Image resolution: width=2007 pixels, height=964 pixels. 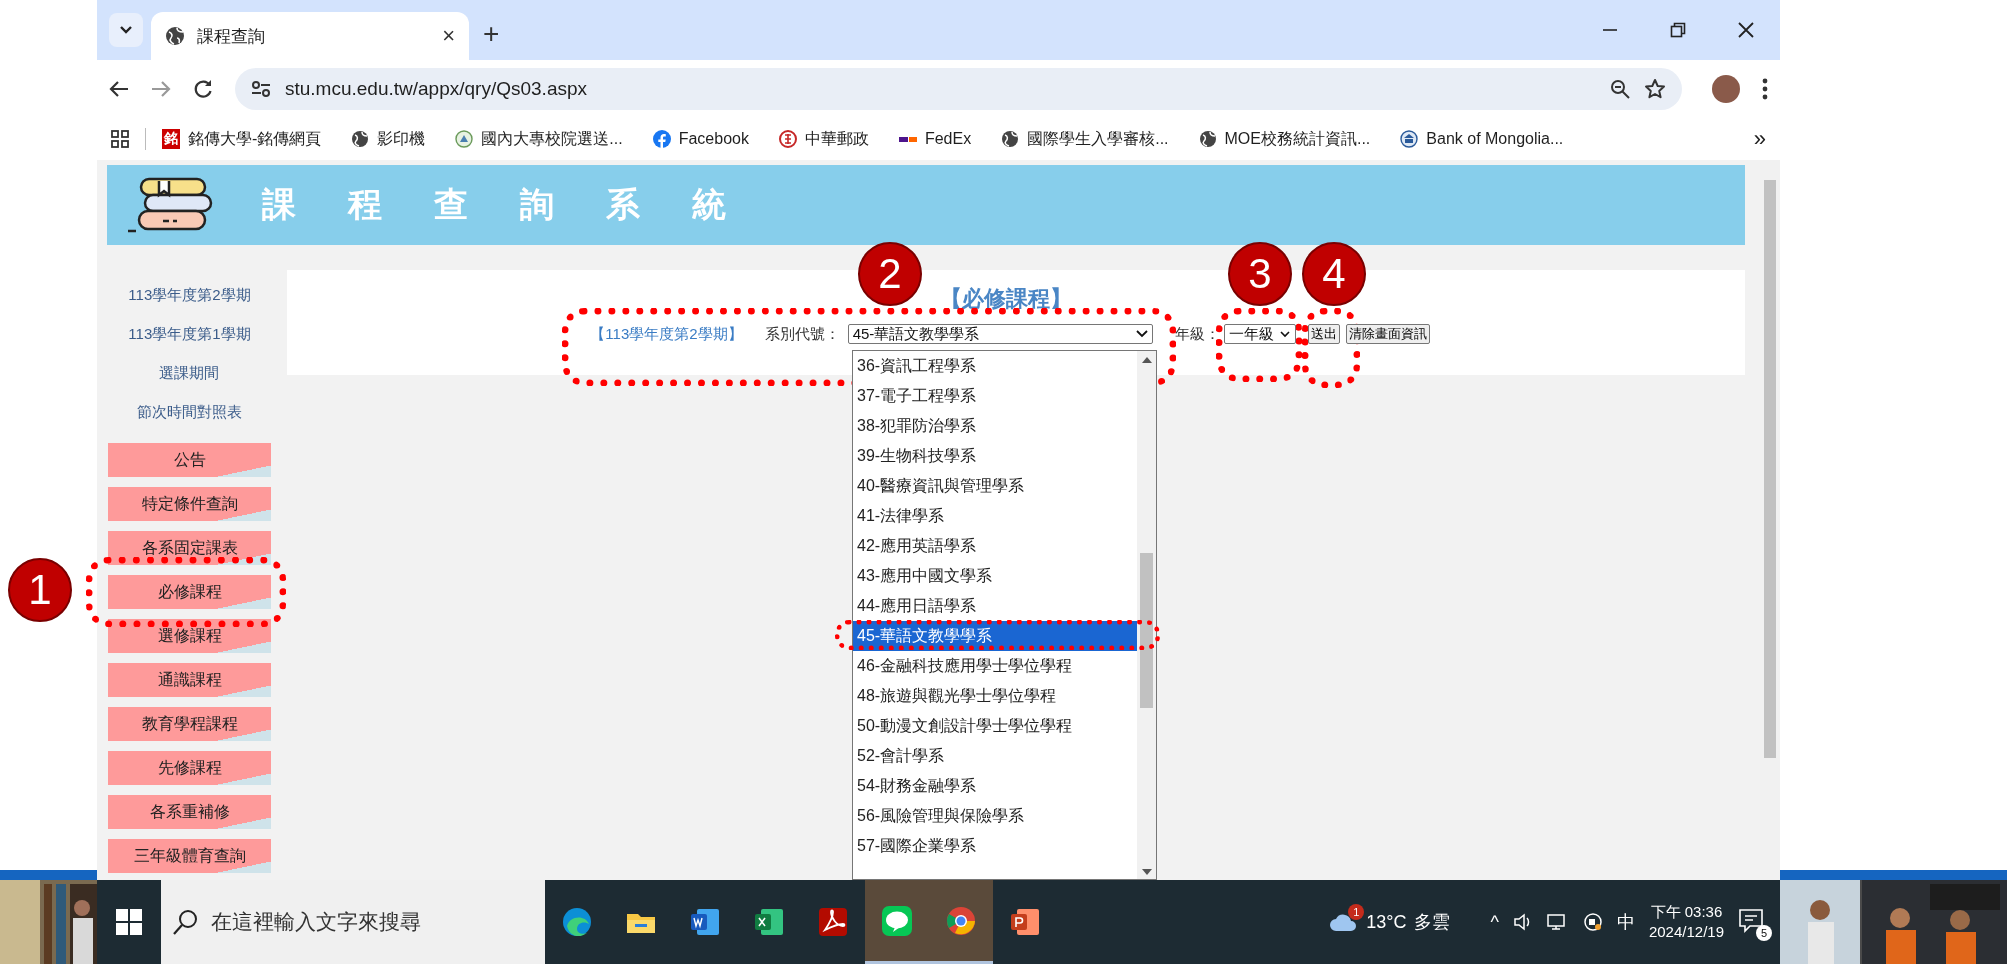 I want to click on sidebar-menu-item: 三年級體育查詢, so click(x=189, y=856).